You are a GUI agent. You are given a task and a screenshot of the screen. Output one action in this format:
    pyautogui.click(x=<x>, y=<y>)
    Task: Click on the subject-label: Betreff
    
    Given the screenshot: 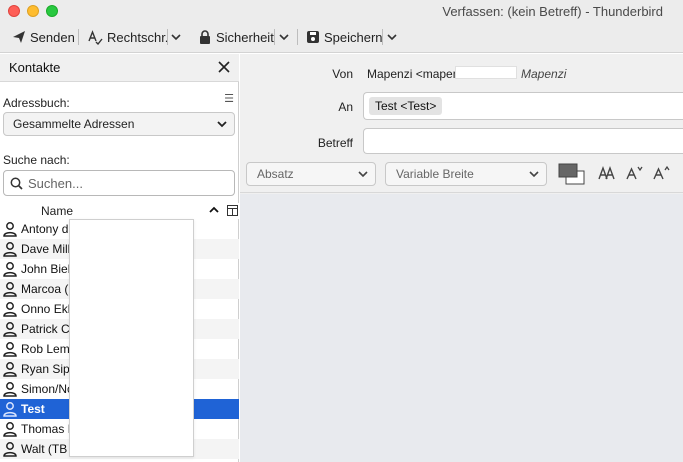 What is the action you would take?
    pyautogui.click(x=335, y=143)
    